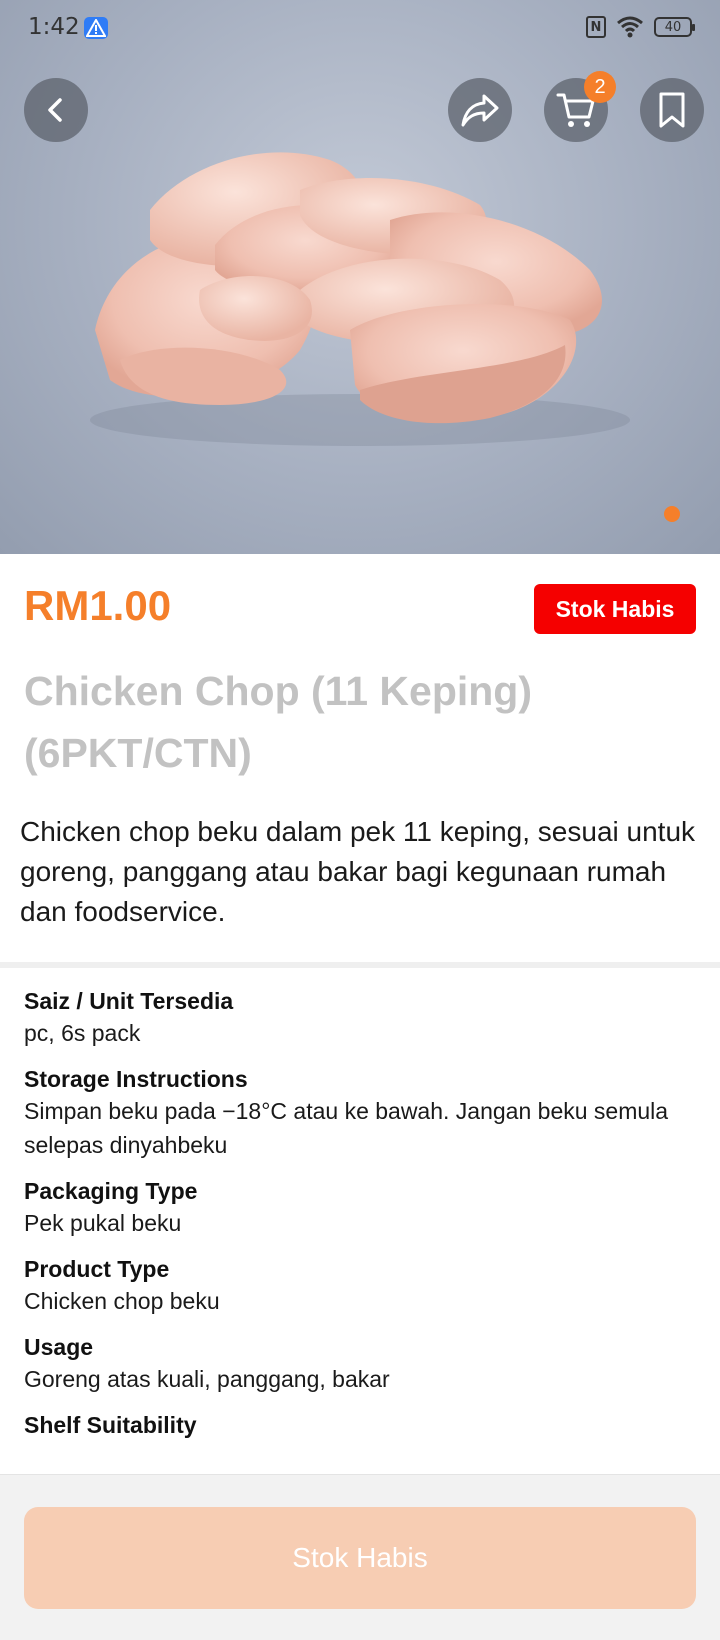 The width and height of the screenshot is (720, 1640). What do you see at coordinates (278, 722) in the screenshot?
I see `product-title: Chicken Chop (11 Keping) (6PKT/CTN)` at bounding box center [278, 722].